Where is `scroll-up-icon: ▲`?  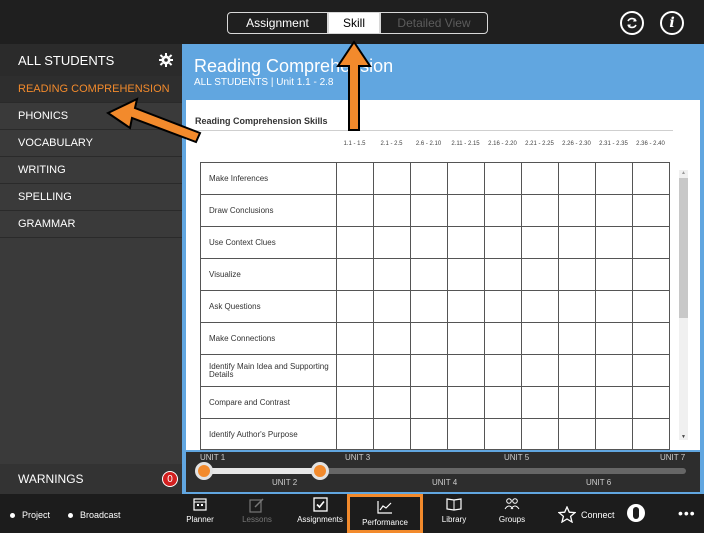
scroll-up-icon: ▲ is located at coordinates (683, 173).